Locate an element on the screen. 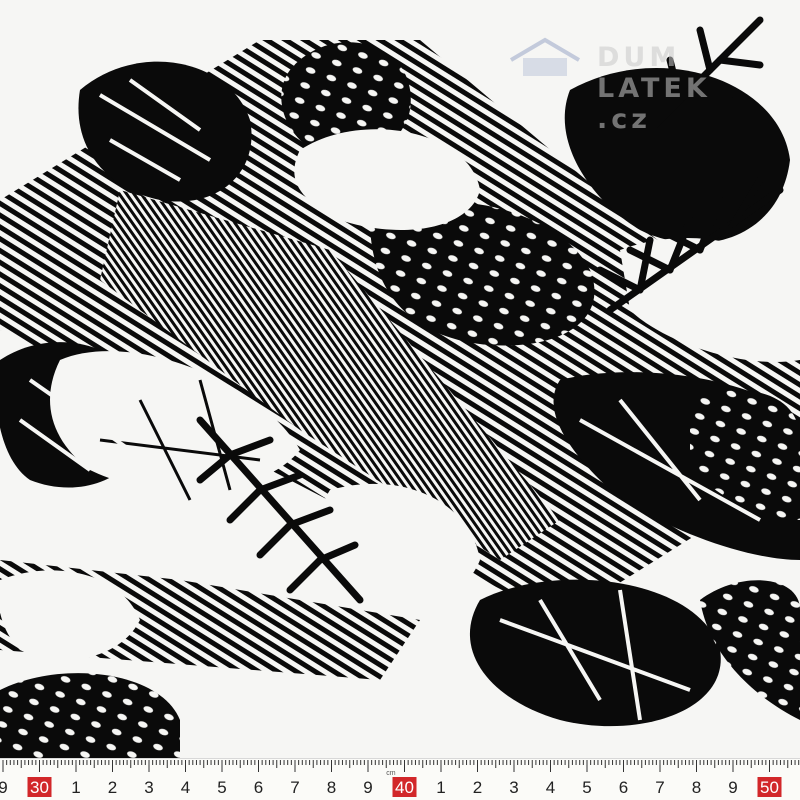 Image resolution: width=800 pixels, height=800 pixels. ruler-label: 50 is located at coordinates (769, 787).